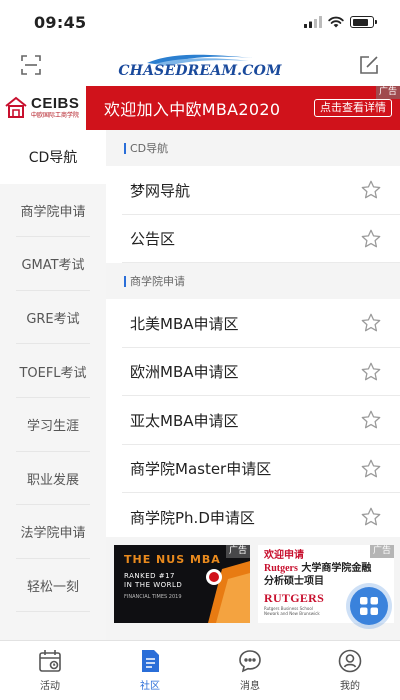 The height and width of the screenshot is (700, 400). What do you see at coordinates (192, 109) in the screenshot?
I see `banner-title: 欢迎加入中欧MBA2020` at bounding box center [192, 109].